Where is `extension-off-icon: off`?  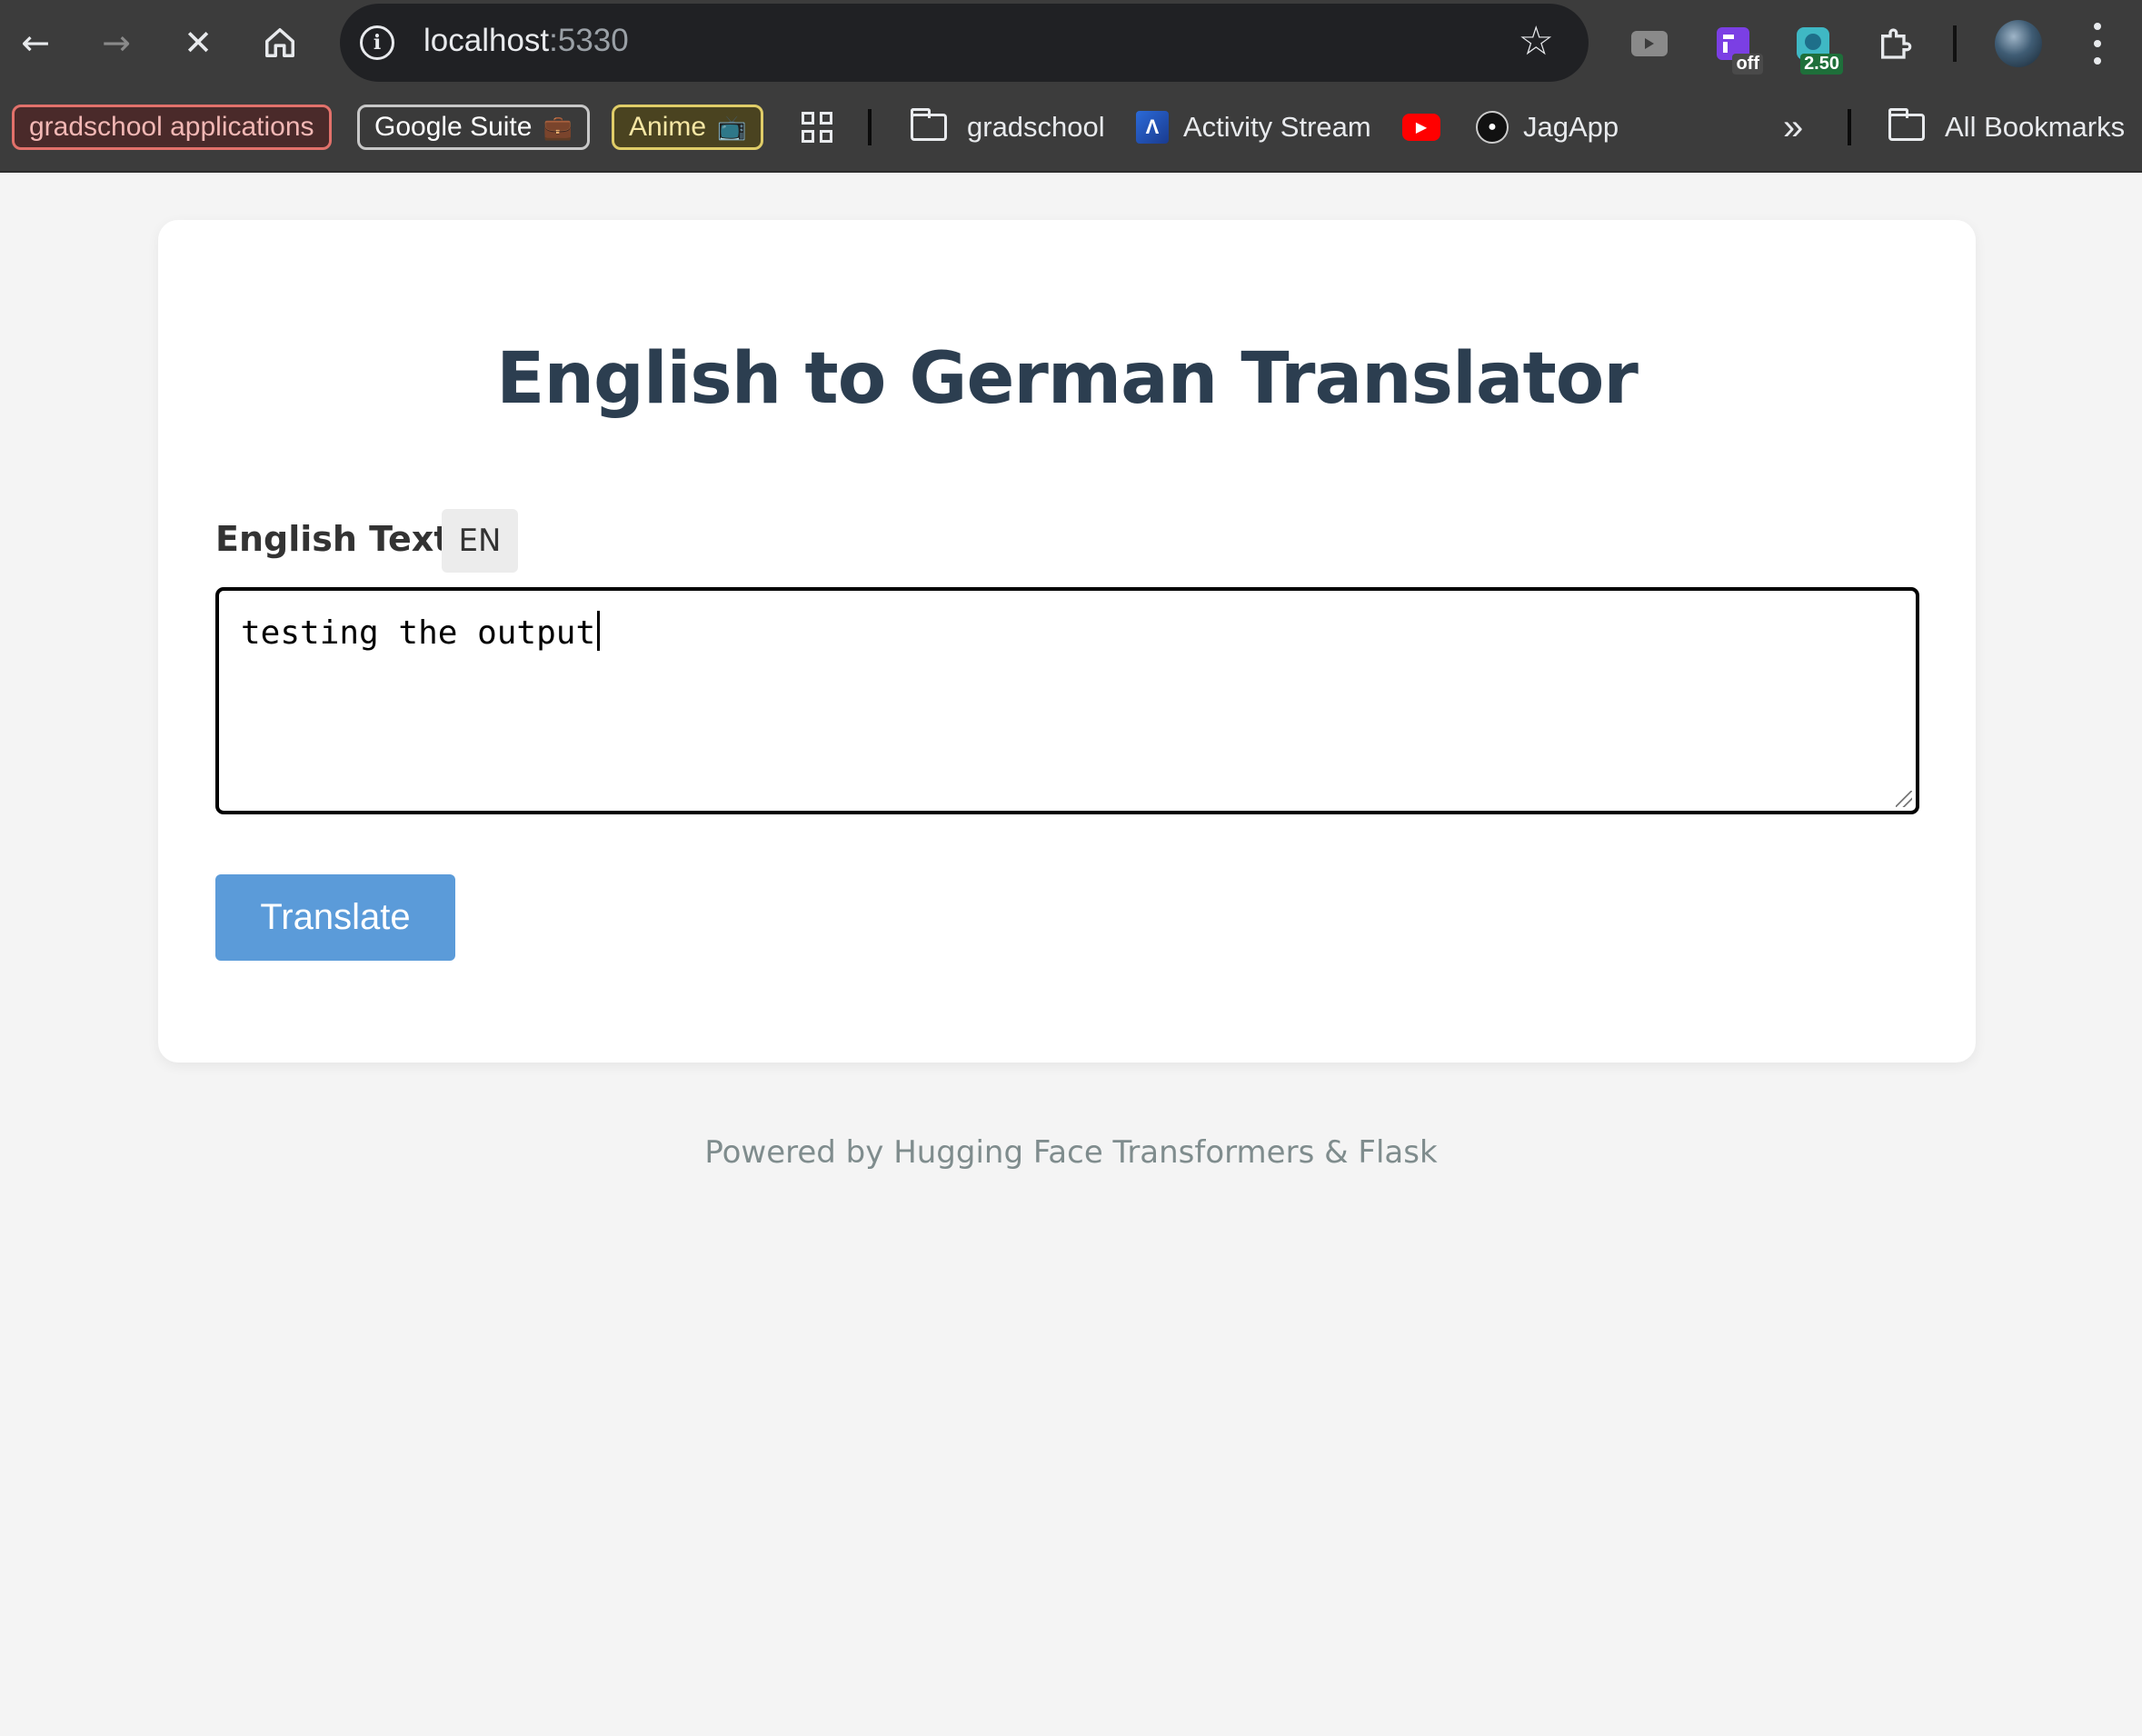 extension-off-icon: off is located at coordinates (1736, 46).